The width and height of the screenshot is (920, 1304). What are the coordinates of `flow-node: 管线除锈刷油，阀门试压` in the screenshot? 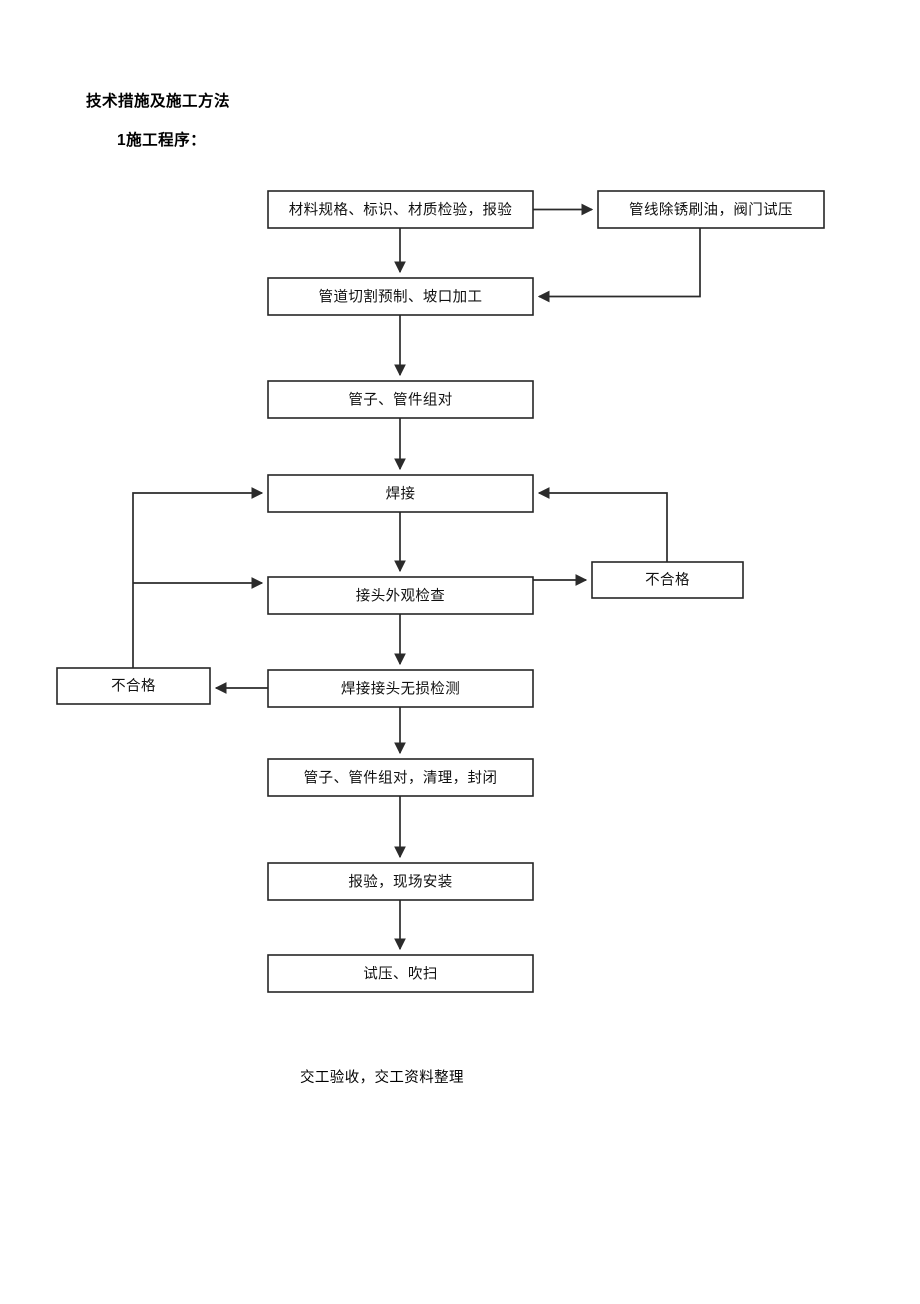 It's located at (711, 209).